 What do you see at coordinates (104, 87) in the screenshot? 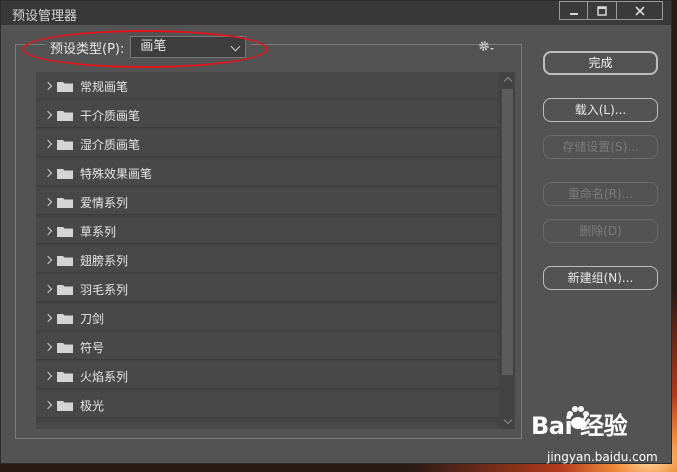
I see `folder-name: 常规画笔` at bounding box center [104, 87].